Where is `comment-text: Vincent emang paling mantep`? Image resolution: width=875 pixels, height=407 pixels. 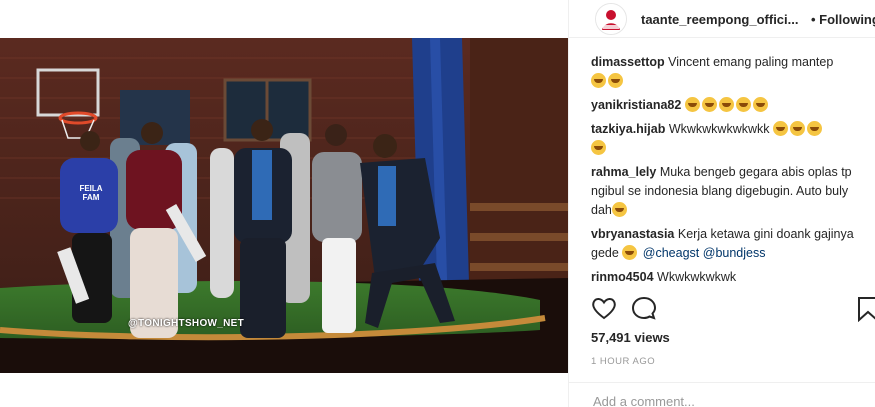 comment-text: Vincent emang paling mantep is located at coordinates (751, 62).